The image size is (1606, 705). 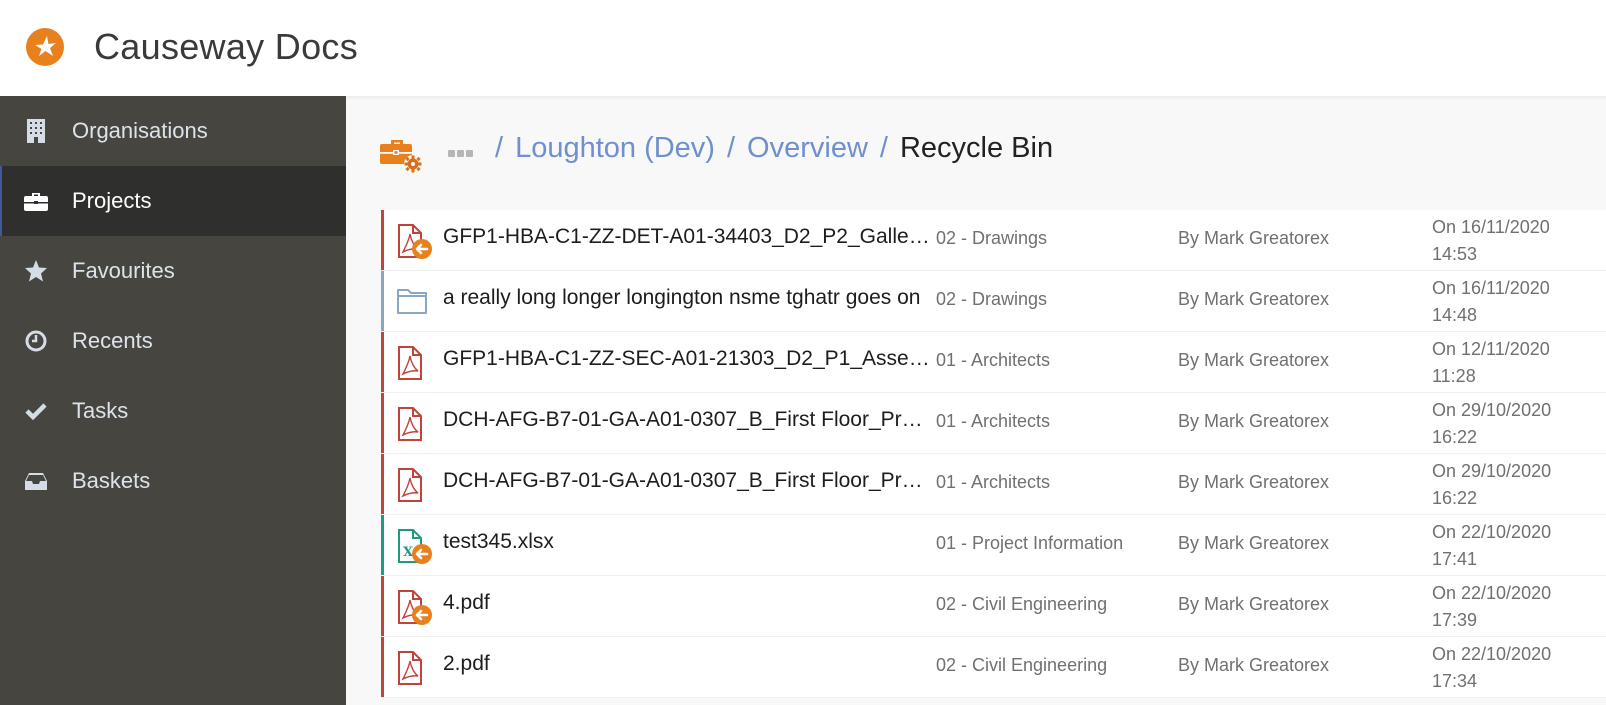 What do you see at coordinates (460, 153) in the screenshot?
I see `more-icon` at bounding box center [460, 153].